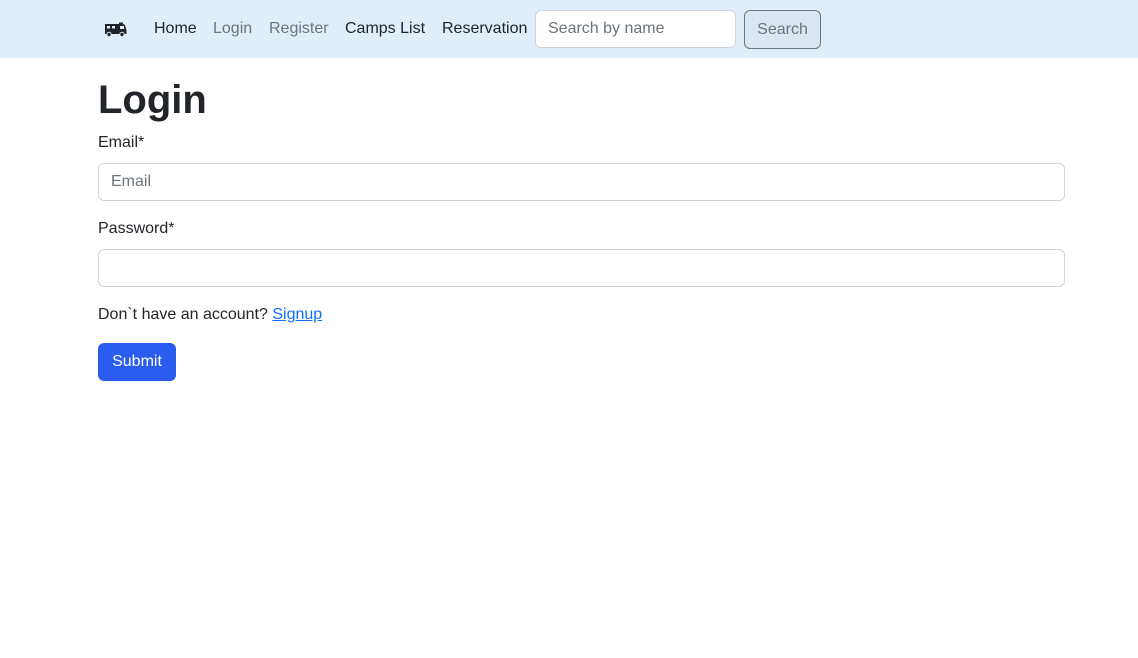  I want to click on camper-van-icon, so click(115, 29).